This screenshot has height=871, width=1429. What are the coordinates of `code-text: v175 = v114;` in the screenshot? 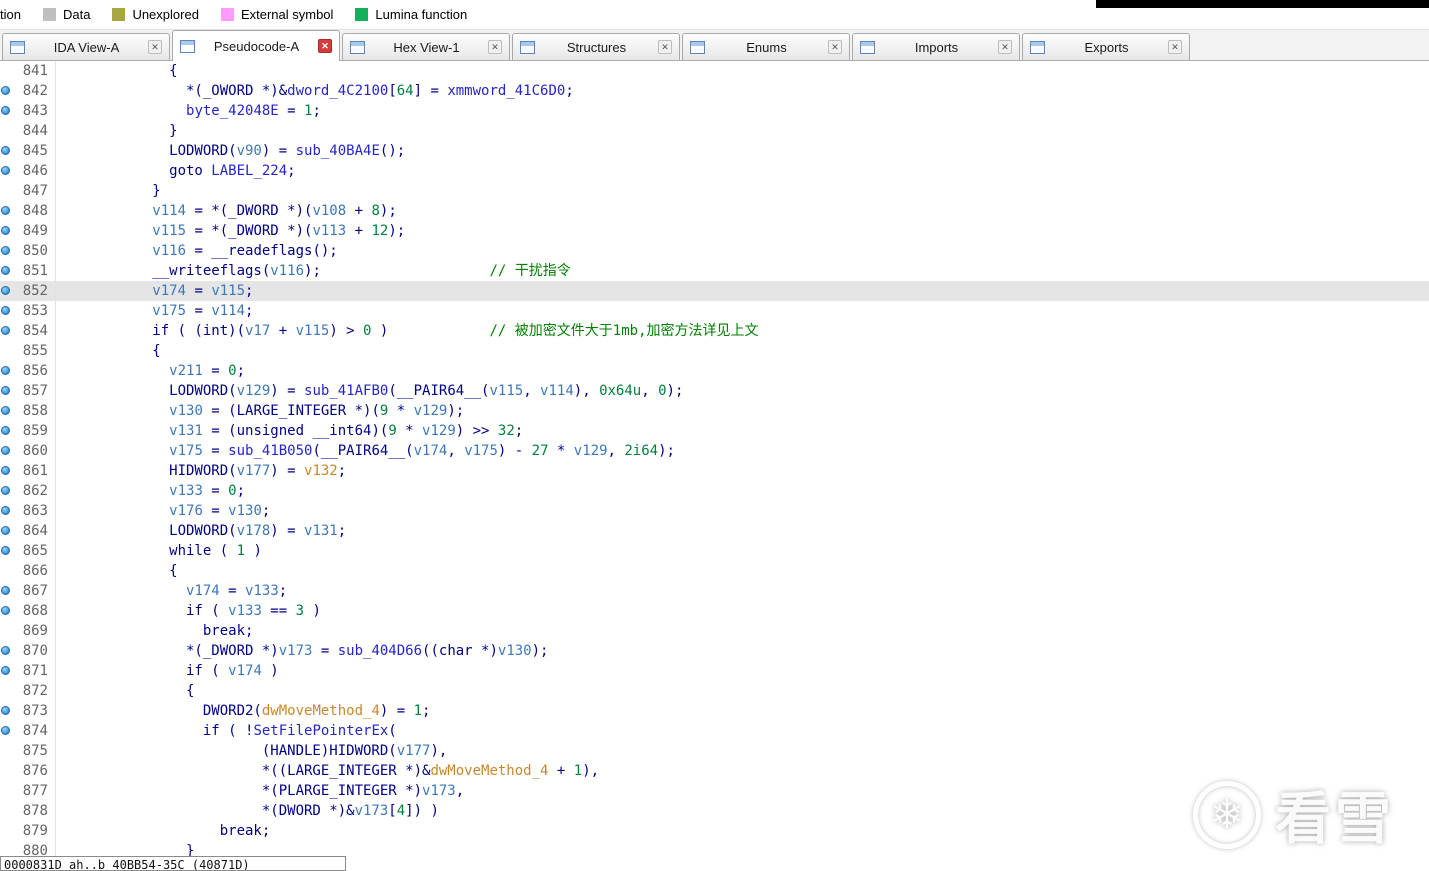 It's located at (154, 311).